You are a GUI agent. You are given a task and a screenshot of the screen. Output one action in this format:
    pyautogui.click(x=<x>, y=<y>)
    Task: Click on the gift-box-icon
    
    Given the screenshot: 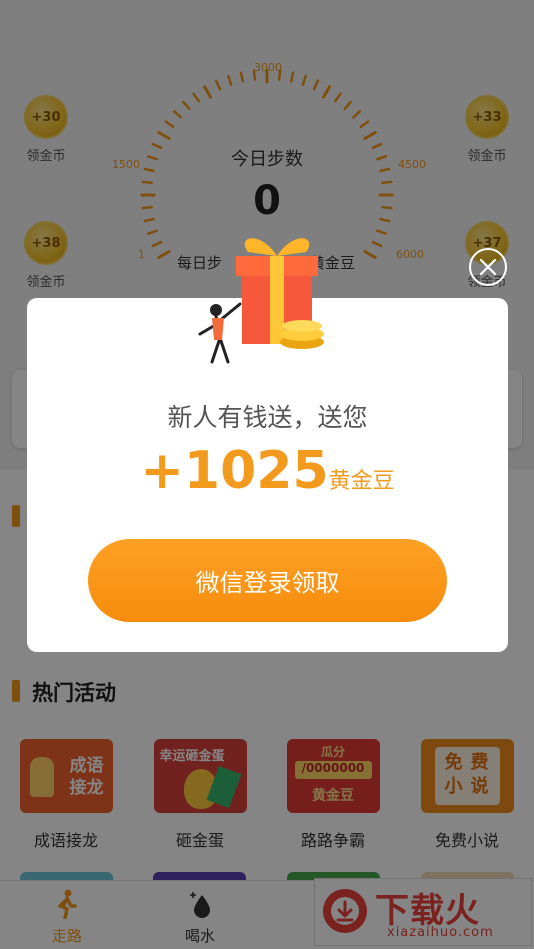 What is the action you would take?
    pyautogui.click(x=261, y=301)
    